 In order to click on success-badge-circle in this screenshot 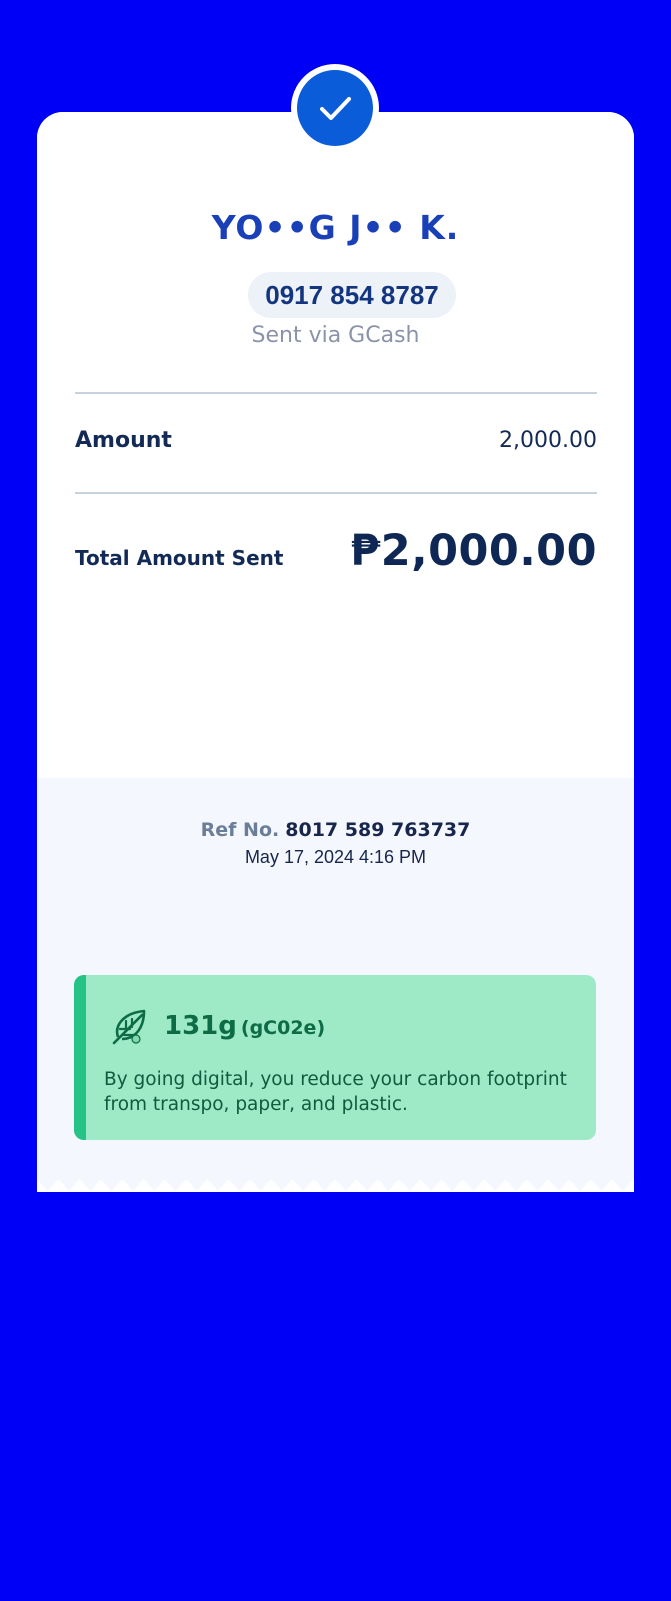, I will do `click(335, 108)`.